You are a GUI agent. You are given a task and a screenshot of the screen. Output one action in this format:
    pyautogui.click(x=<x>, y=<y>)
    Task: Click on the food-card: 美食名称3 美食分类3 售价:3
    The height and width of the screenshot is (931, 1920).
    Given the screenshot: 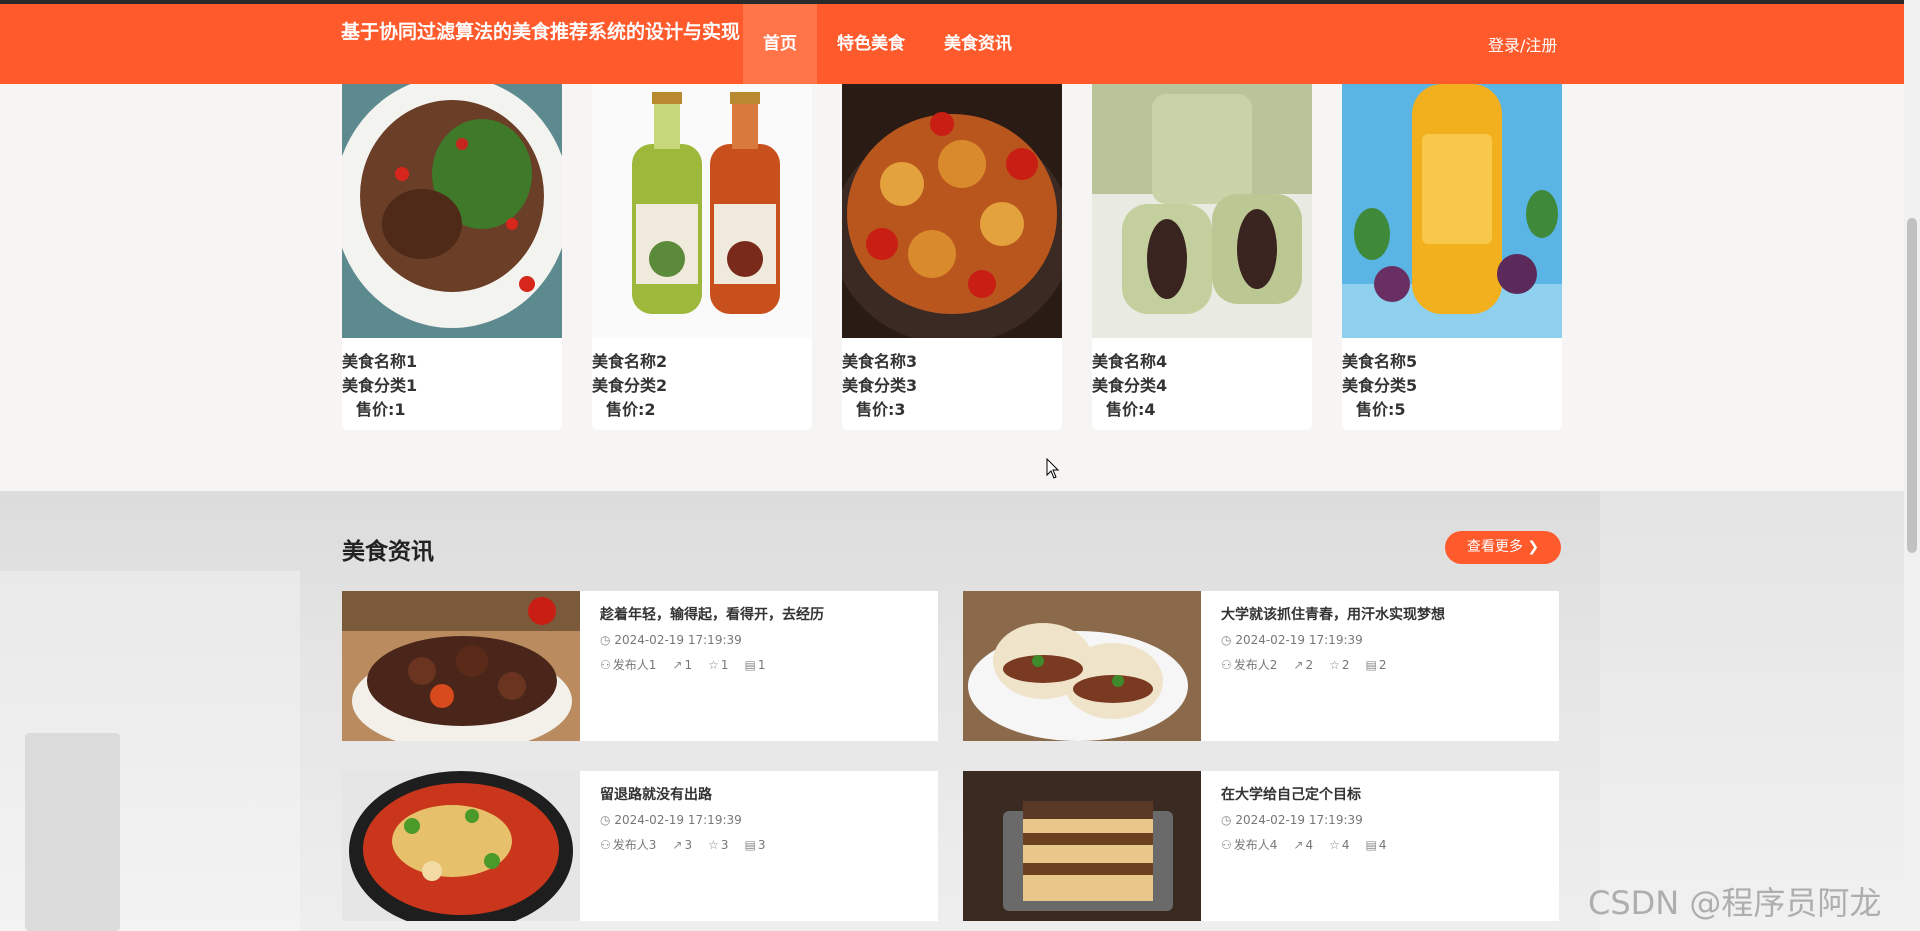 What is the action you would take?
    pyautogui.click(x=952, y=257)
    